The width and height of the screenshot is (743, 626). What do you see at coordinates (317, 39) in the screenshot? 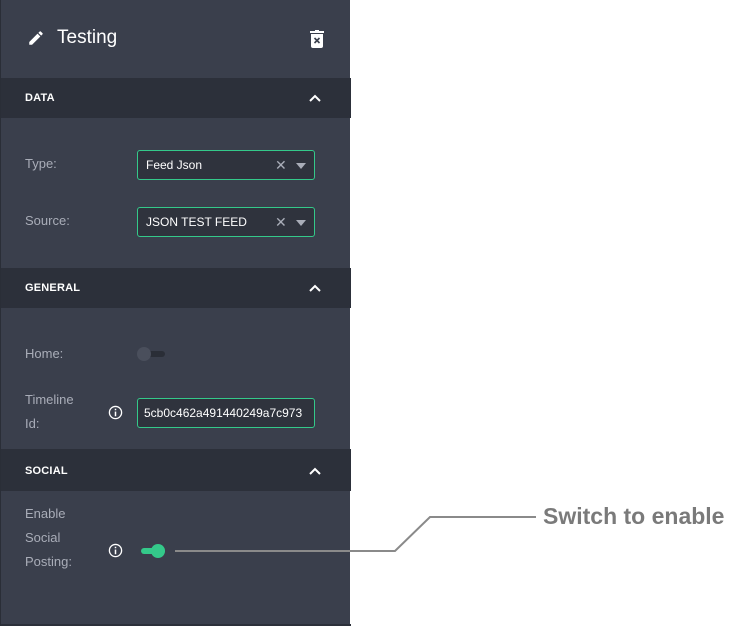
I see `trash-icon` at bounding box center [317, 39].